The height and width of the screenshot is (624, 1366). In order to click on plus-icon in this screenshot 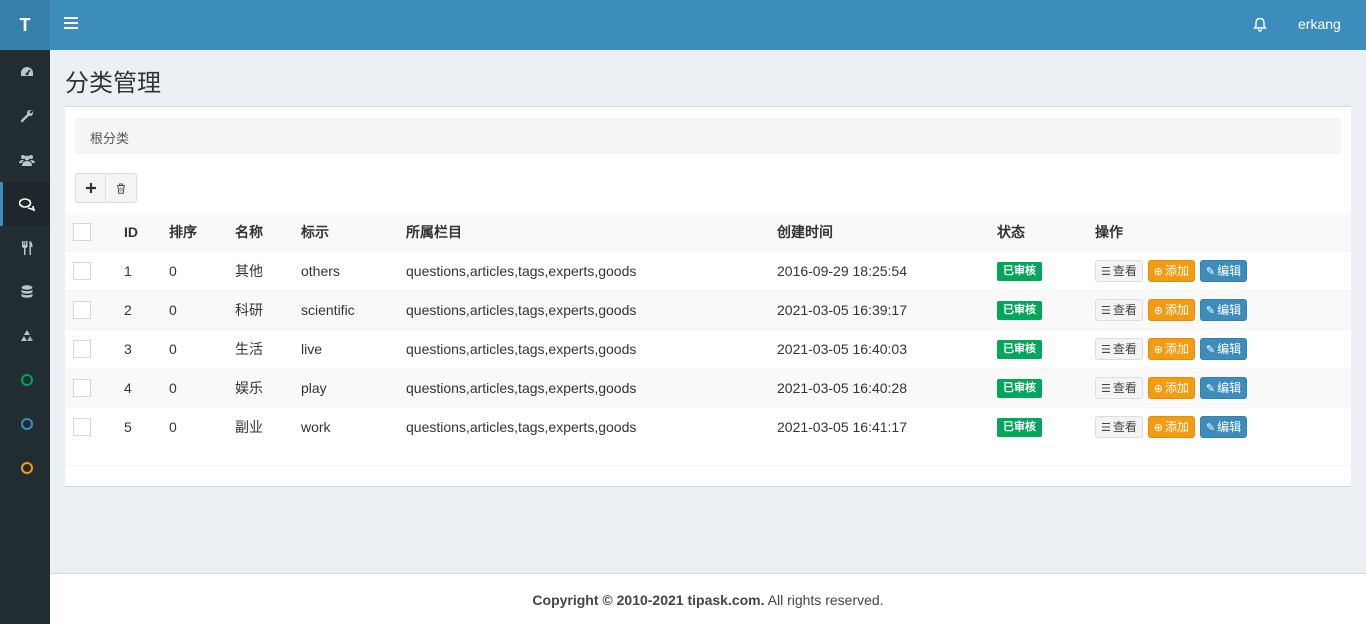, I will do `click(90, 188)`.